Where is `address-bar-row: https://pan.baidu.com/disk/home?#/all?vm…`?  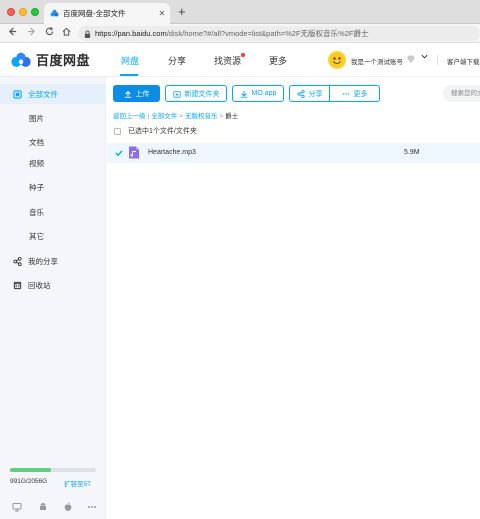
address-bar-row: https://pan.baidu.com/disk/home?#/all?vm… is located at coordinates (240, 33).